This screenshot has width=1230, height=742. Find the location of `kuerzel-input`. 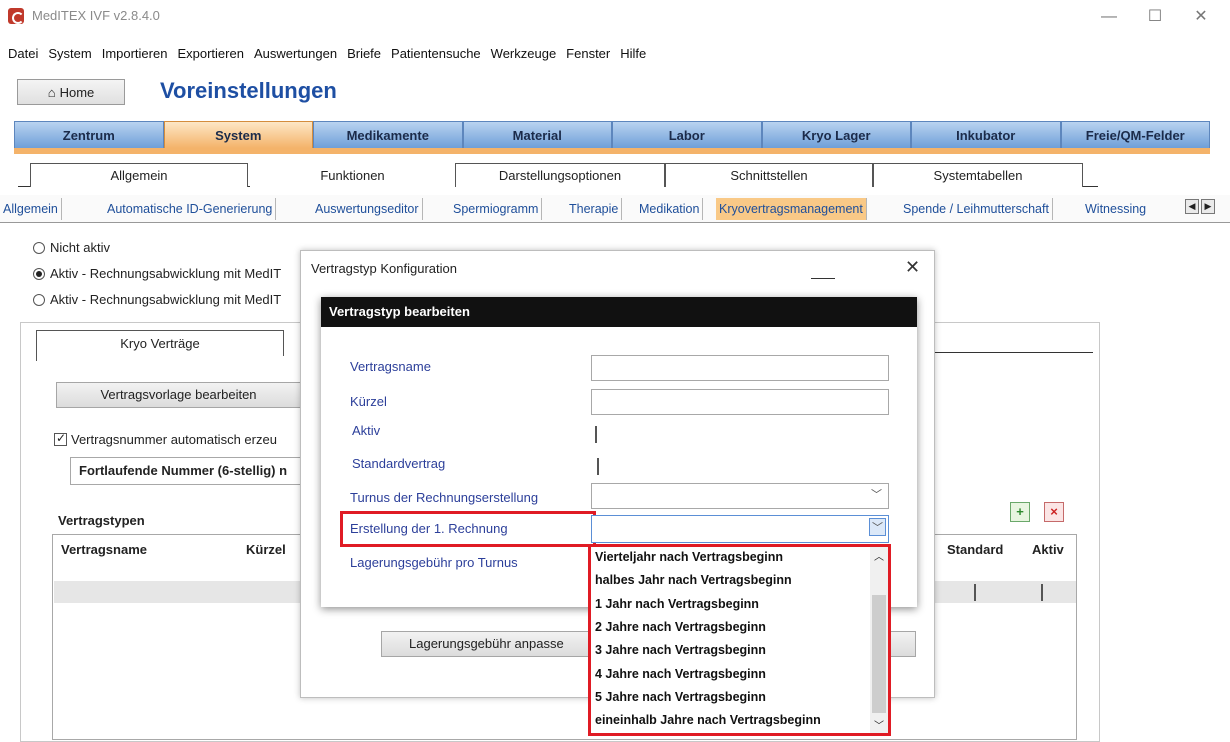

kuerzel-input is located at coordinates (740, 402).